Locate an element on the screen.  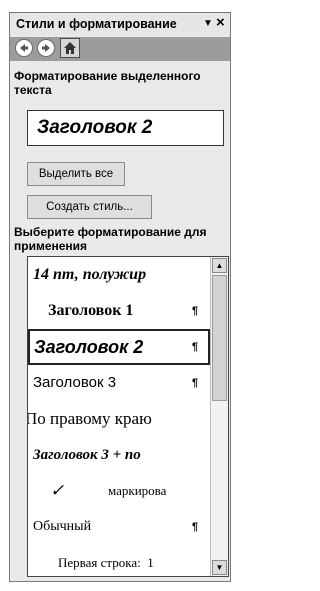
style-list-item: Заголовок 3 ¶ is located at coordinates (119, 383).